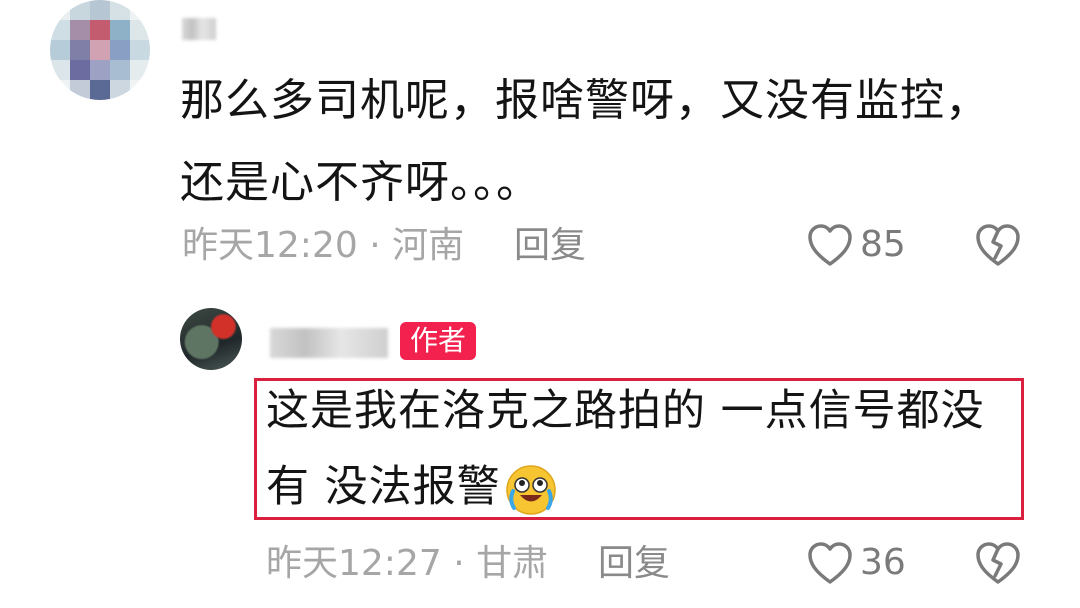  What do you see at coordinates (199, 29) in the screenshot?
I see `commenter-name-redacted` at bounding box center [199, 29].